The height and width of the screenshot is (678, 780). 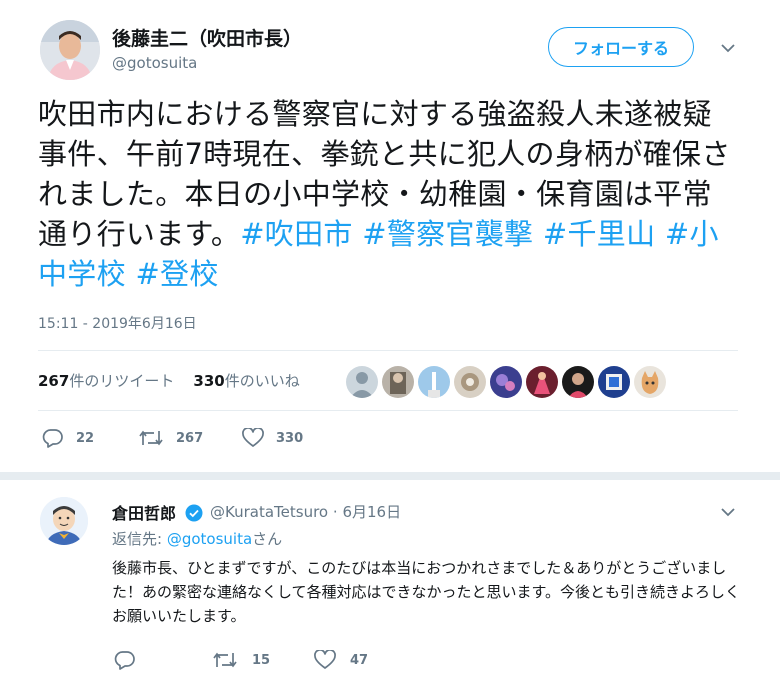 I want to click on hashtag-link: #吹田市, so click(x=296, y=234).